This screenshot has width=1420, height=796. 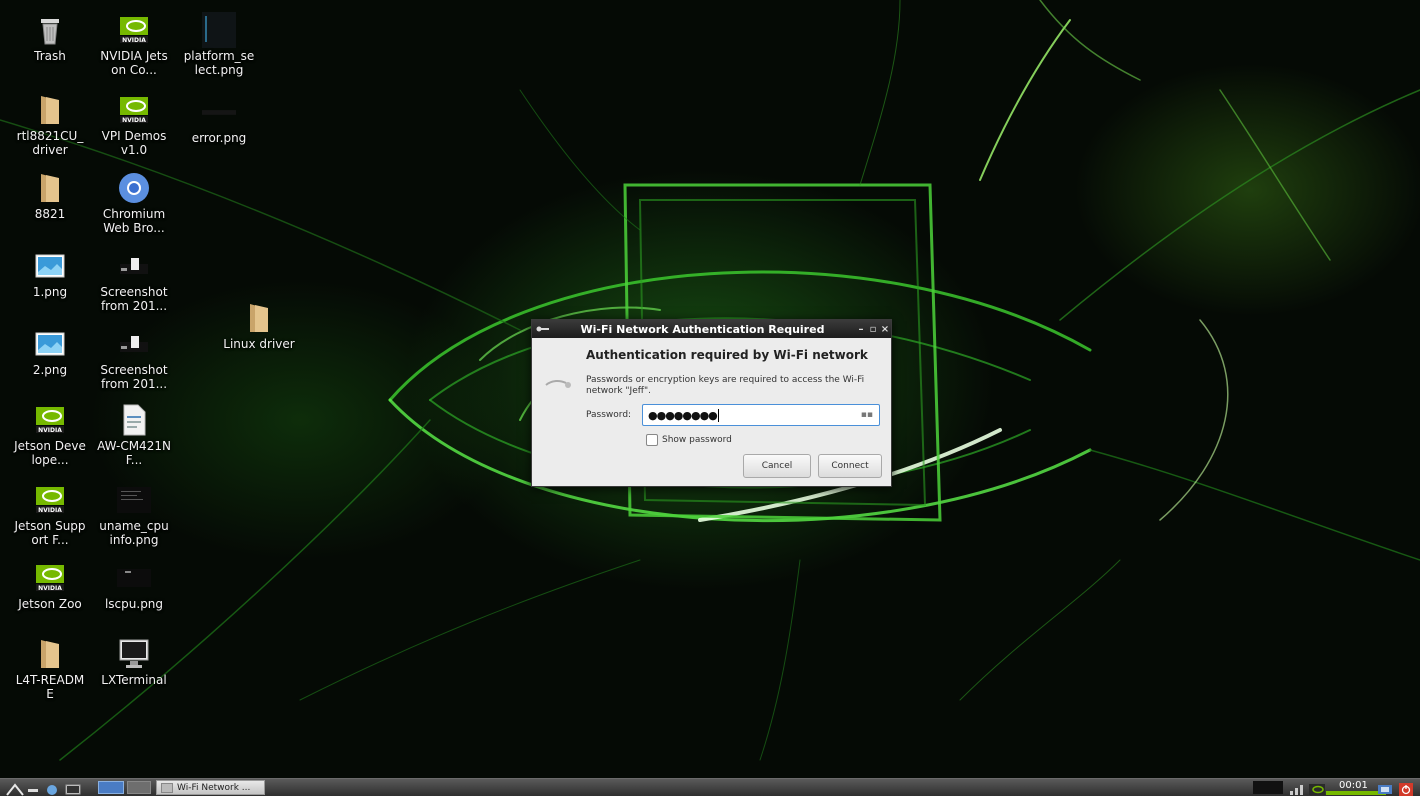 What do you see at coordinates (134, 604) in the screenshot?
I see `desktop-icon-label: lscpu.png` at bounding box center [134, 604].